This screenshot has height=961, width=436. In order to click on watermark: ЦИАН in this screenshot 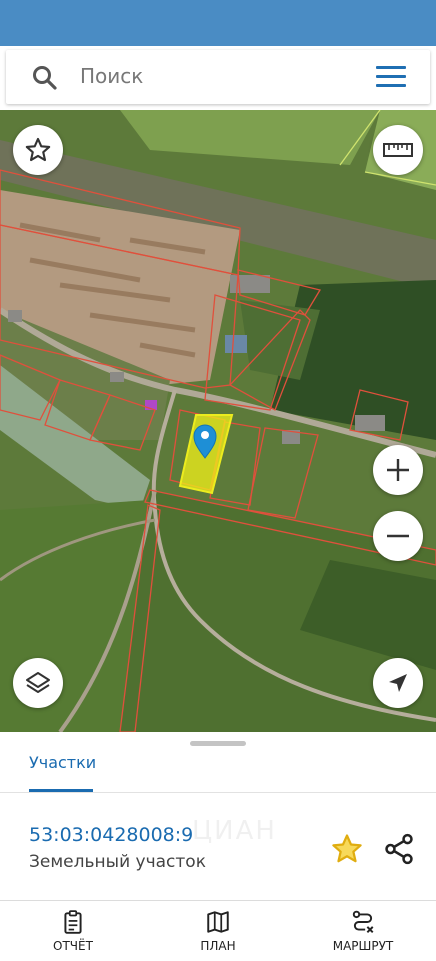, I will do `click(234, 831)`.